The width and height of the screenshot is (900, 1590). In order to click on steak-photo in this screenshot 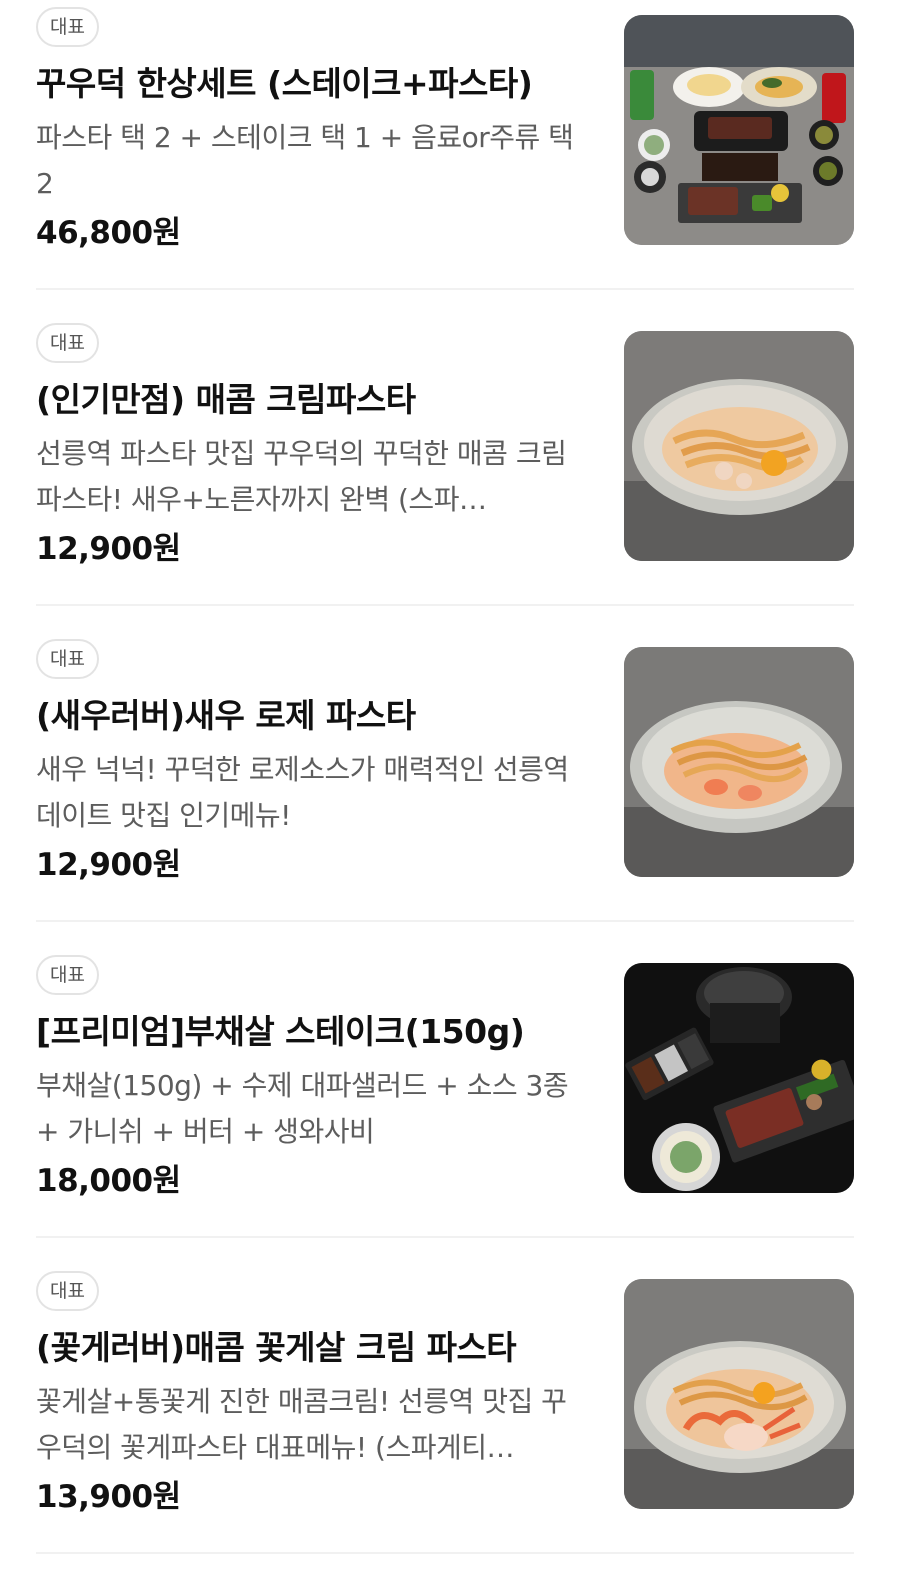, I will do `click(739, 1078)`.